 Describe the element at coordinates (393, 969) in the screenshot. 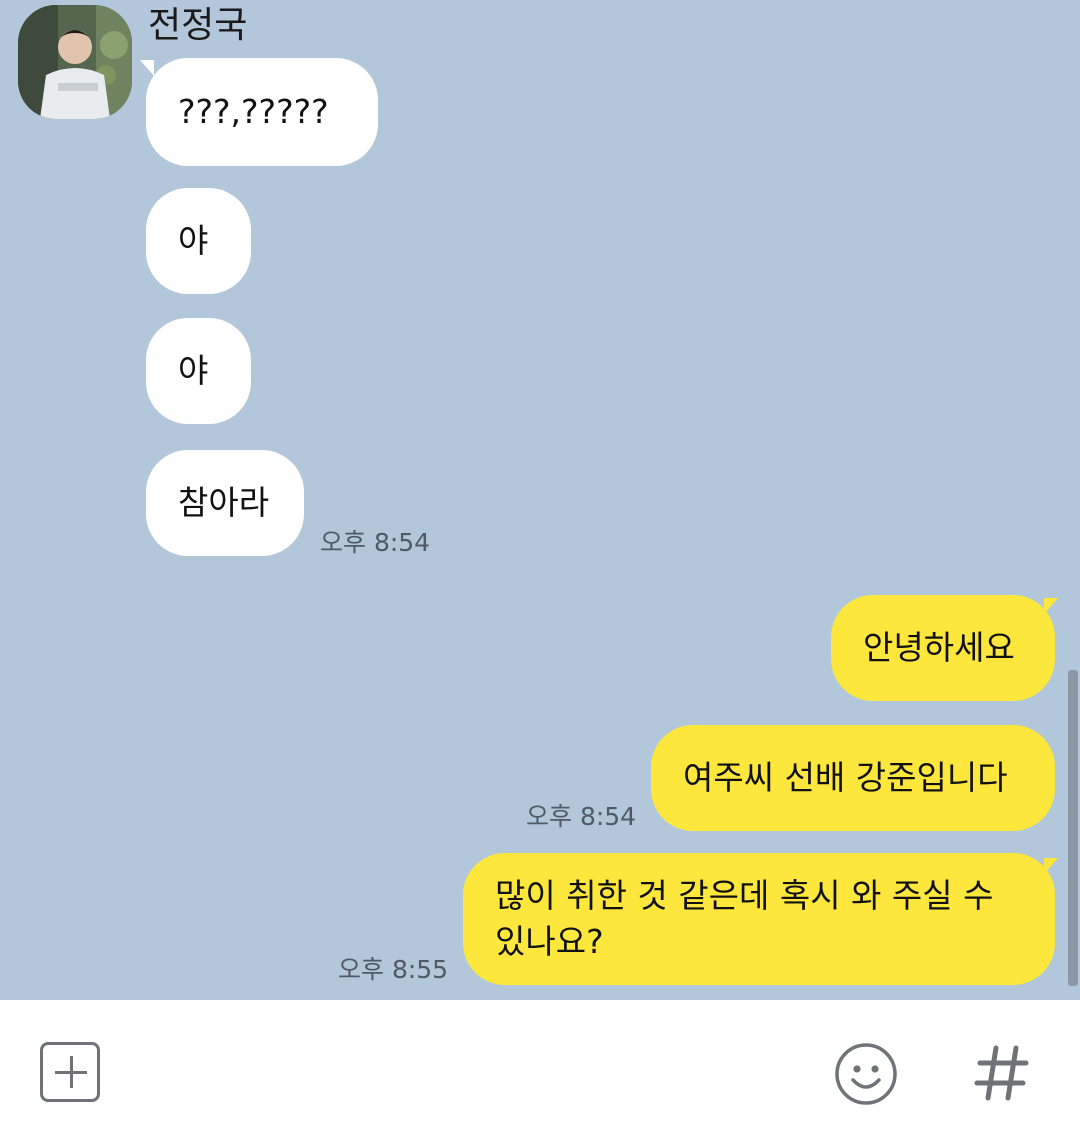

I see `message-timestamp: 오후 8:55` at that location.